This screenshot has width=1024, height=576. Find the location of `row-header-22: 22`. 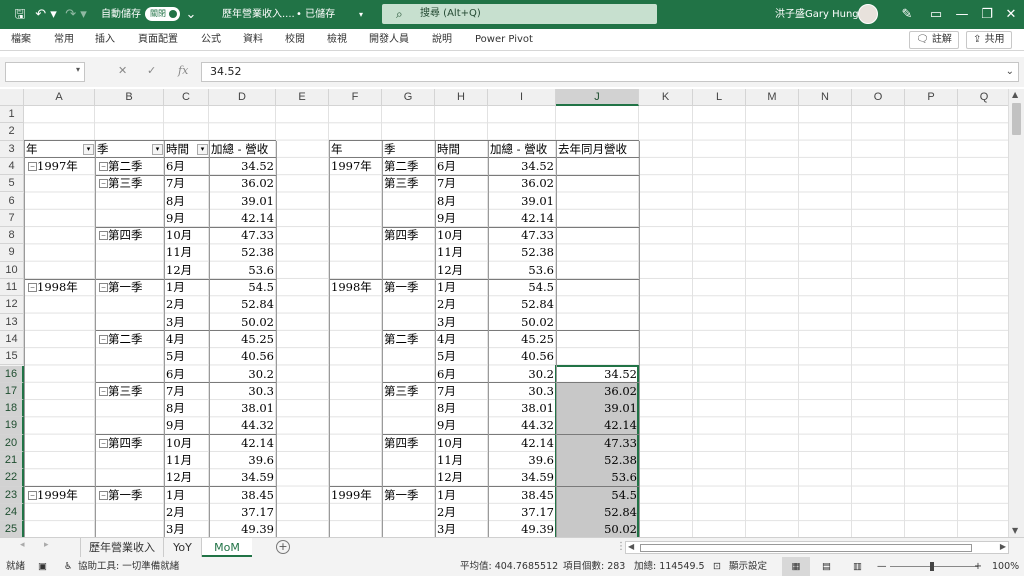

row-header-22: 22 is located at coordinates (12, 478).